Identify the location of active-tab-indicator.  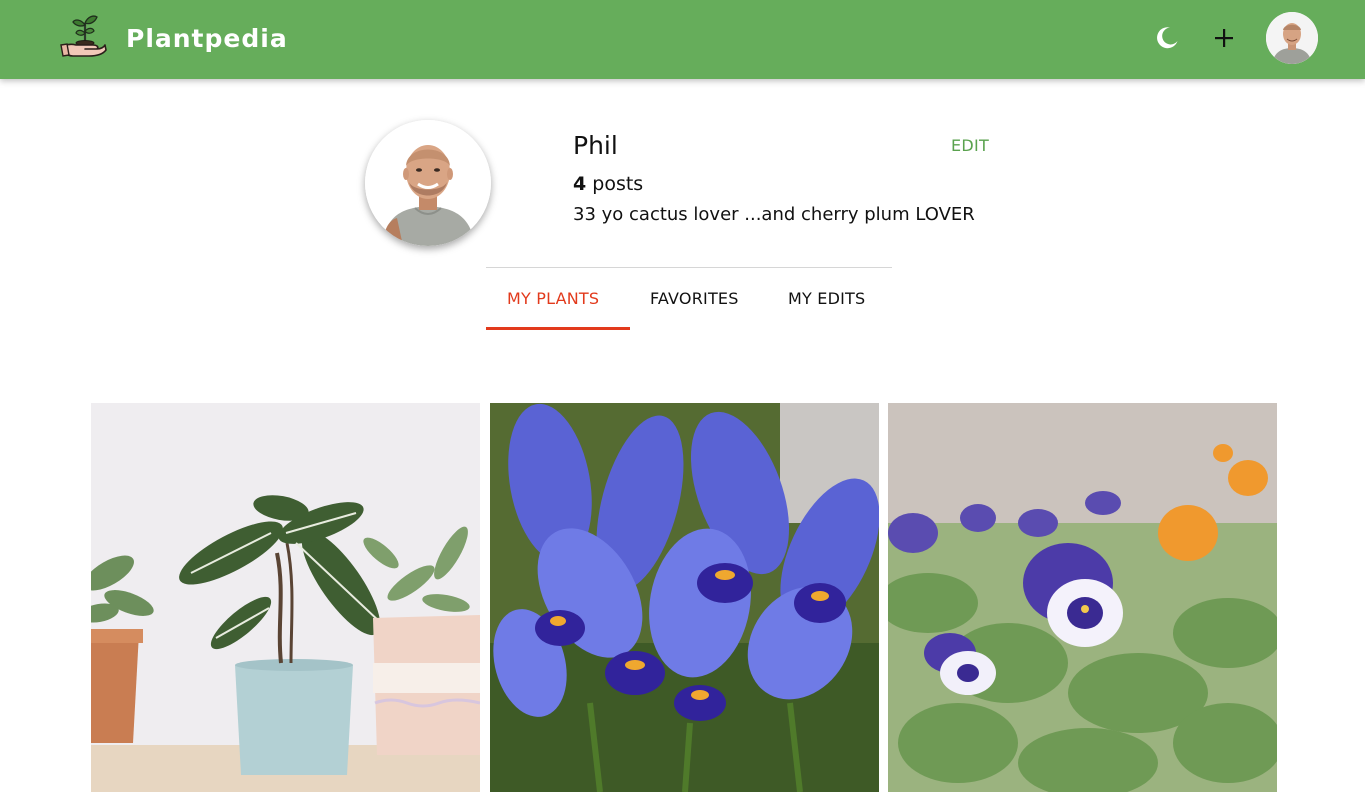
(558, 328).